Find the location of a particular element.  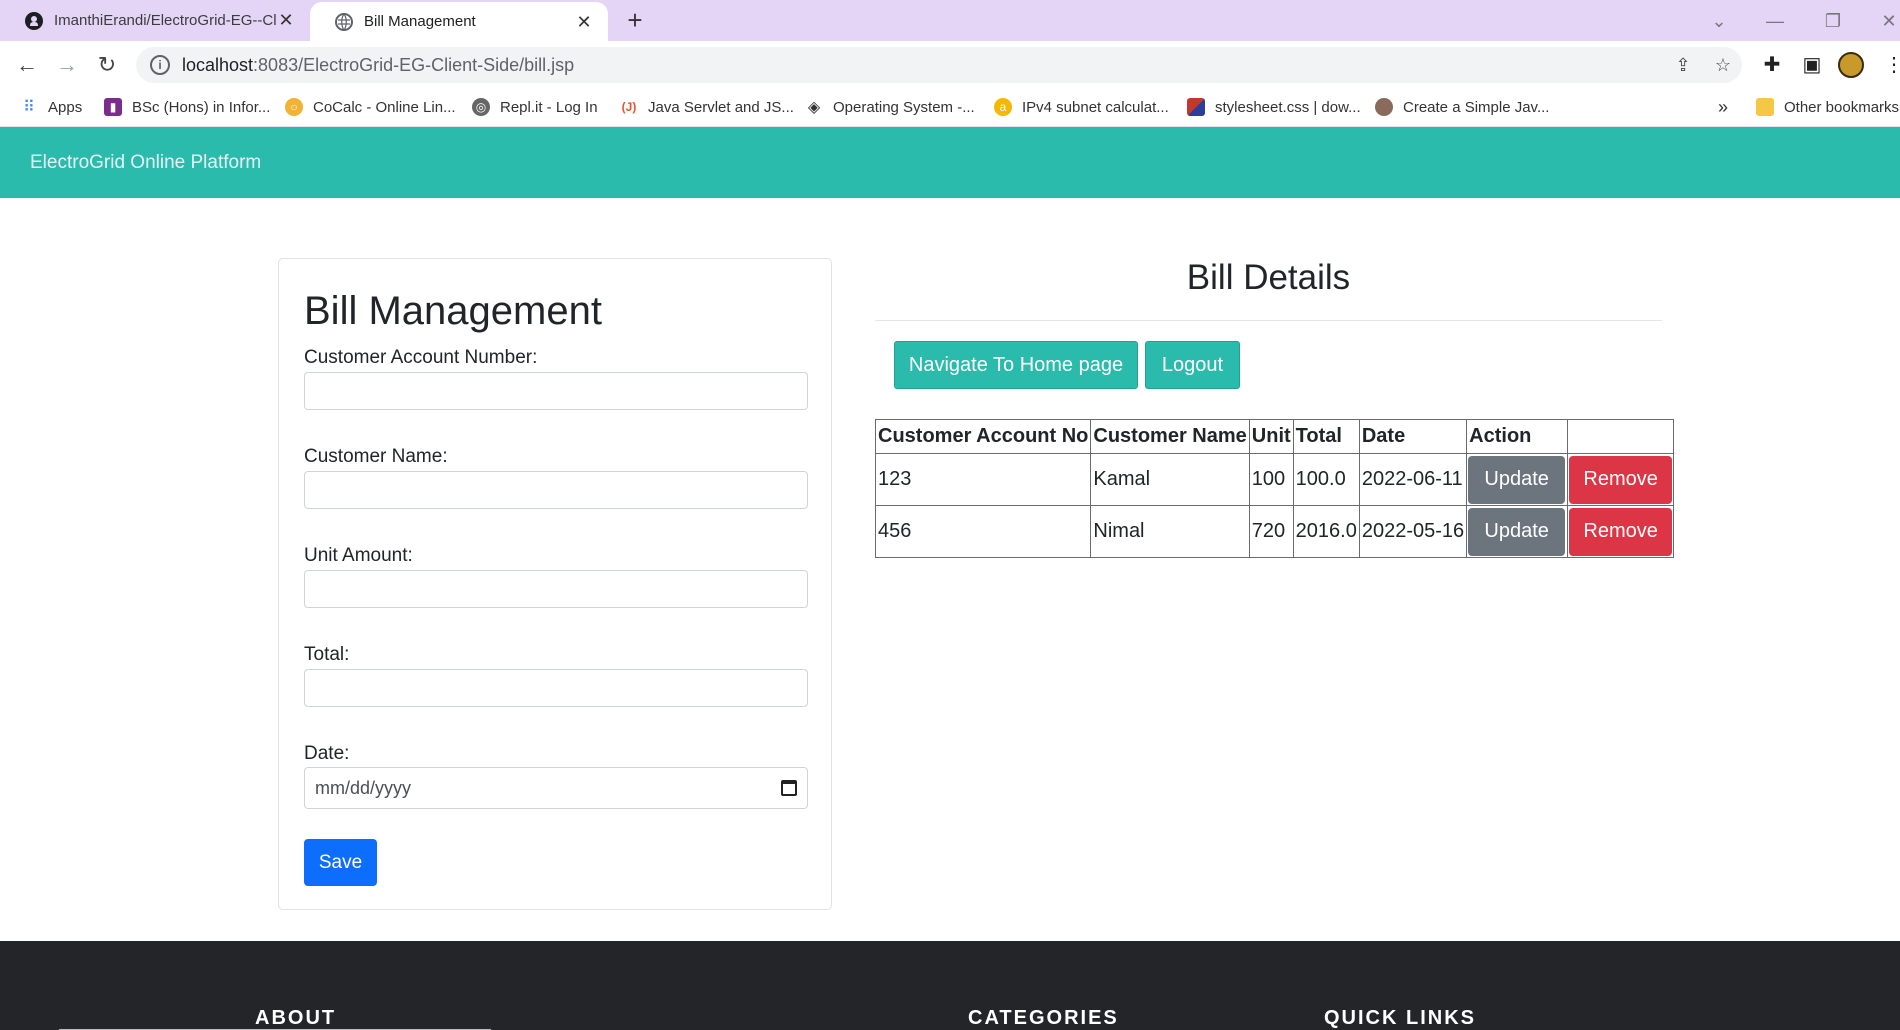

unit-amount-input is located at coordinates (556, 589).